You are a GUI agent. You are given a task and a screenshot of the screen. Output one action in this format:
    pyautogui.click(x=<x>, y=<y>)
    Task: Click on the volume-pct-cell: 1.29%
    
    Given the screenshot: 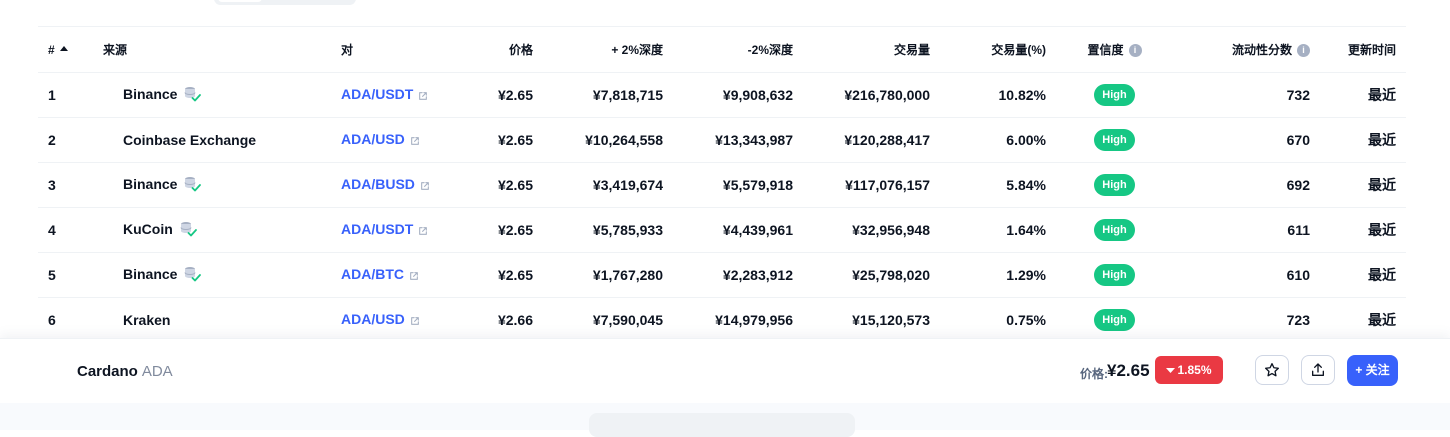 What is the action you would take?
    pyautogui.click(x=998, y=275)
    